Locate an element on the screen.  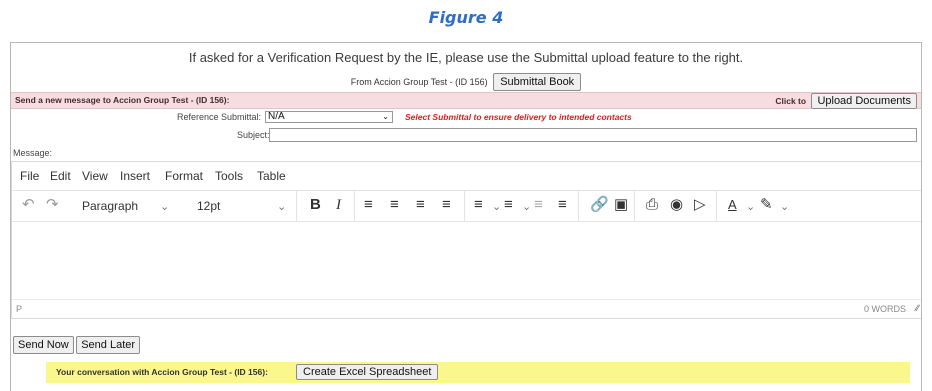
subject-label: Subject: is located at coordinates (253, 135).